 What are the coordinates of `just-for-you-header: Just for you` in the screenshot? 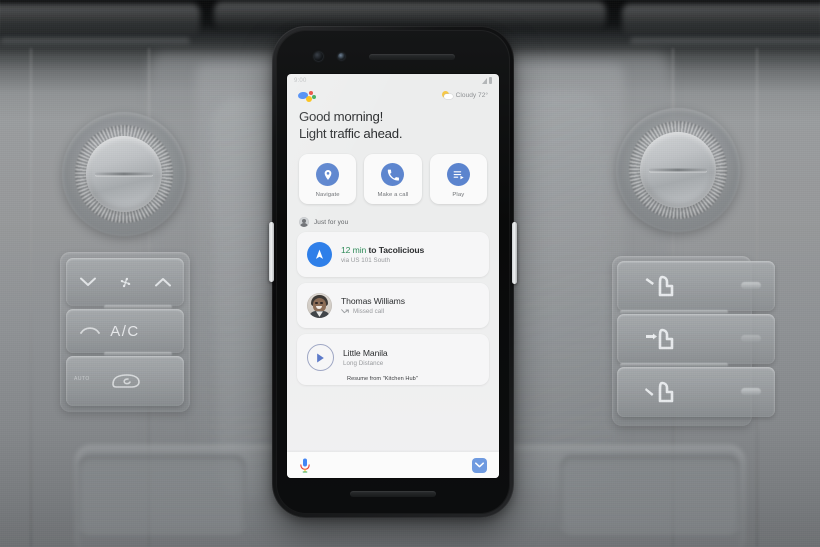 It's located at (393, 216).